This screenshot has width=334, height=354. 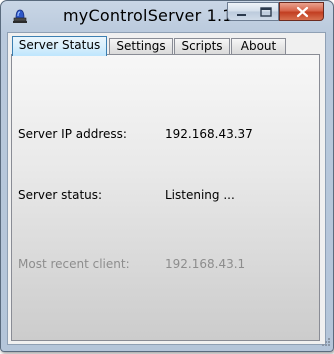 I want to click on beacon-icon, so click(x=20, y=16).